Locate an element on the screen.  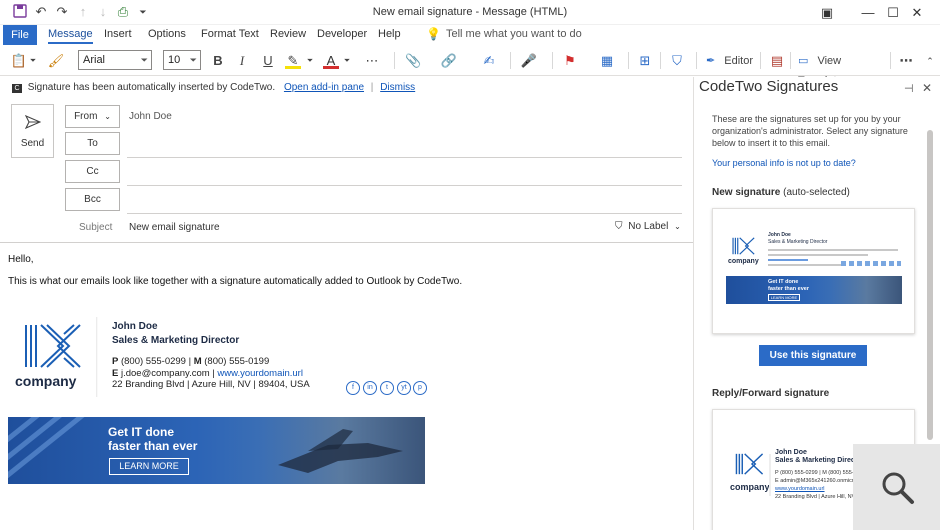
sig-website-link: www.yourdomain.url is located at coordinates (260, 373).